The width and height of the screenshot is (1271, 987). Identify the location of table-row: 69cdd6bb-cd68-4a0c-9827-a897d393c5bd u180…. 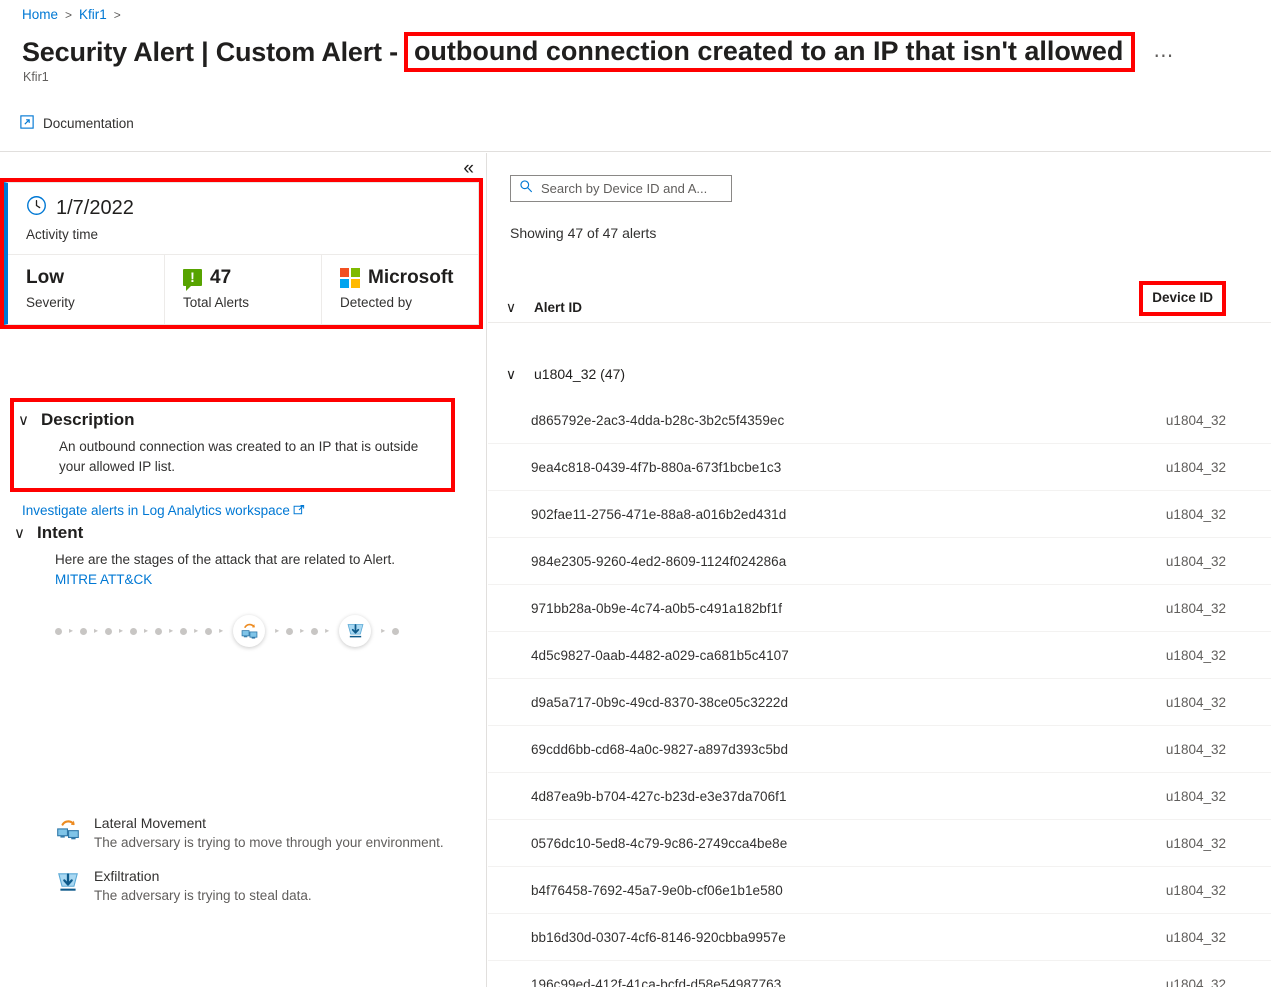
(879, 749).